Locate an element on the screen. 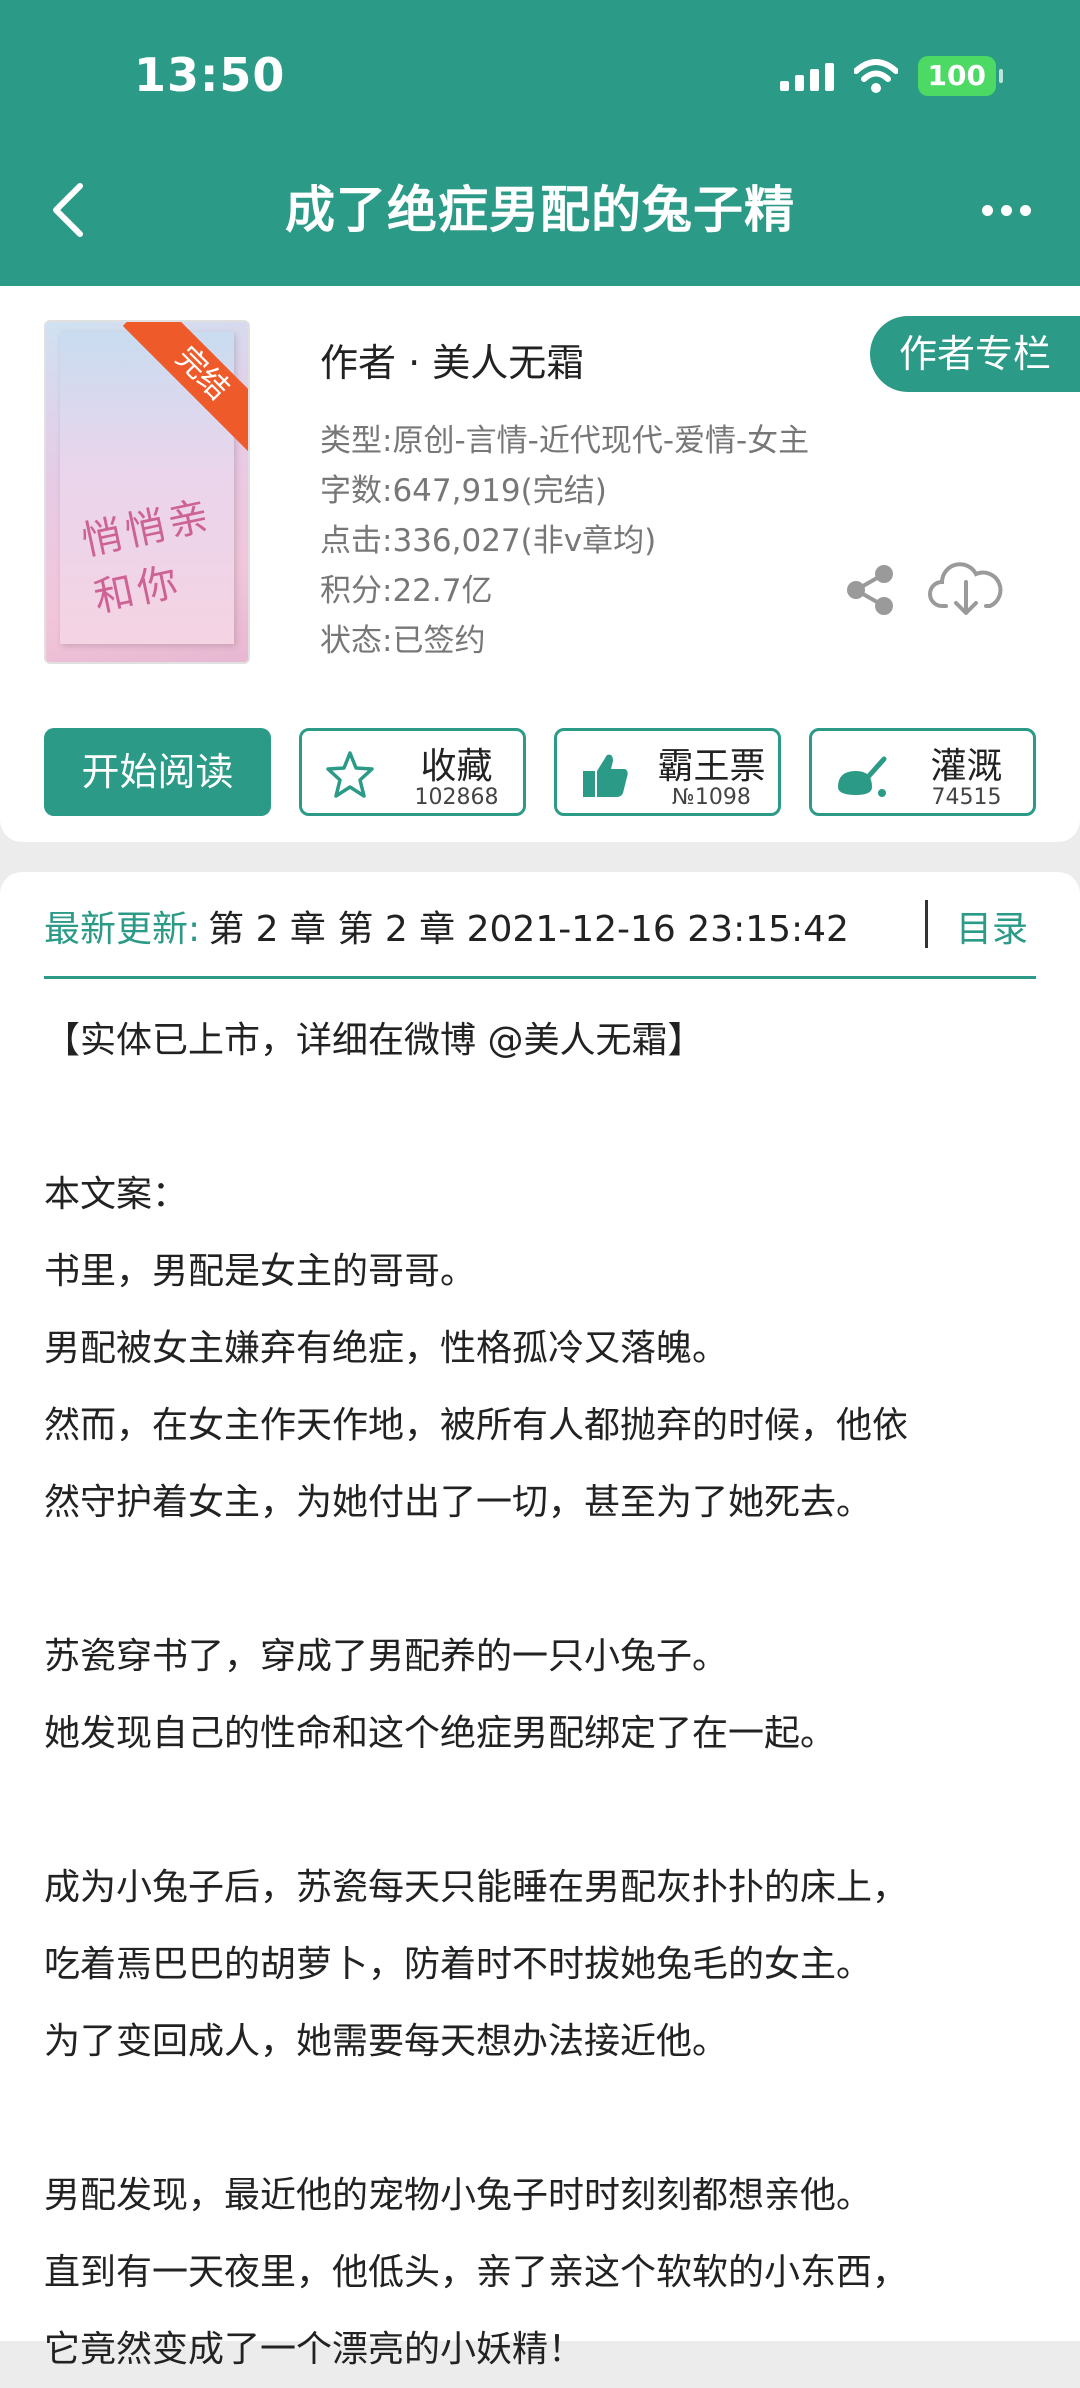 The image size is (1080, 2388). intro-line: 男配发现，最近他的宠物小兔子时时刻刻都想亲他。 is located at coordinates (458, 2195).